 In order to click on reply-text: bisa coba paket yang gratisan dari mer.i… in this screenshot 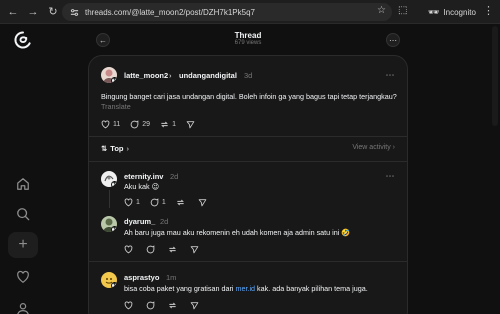, I will do `click(264, 289)`.